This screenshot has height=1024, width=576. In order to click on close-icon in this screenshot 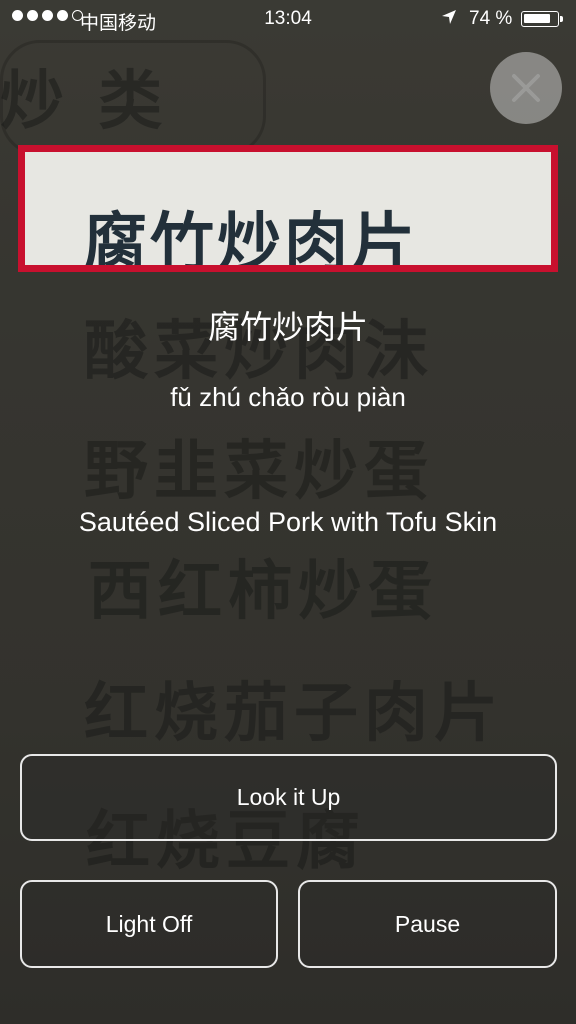, I will do `click(526, 88)`.